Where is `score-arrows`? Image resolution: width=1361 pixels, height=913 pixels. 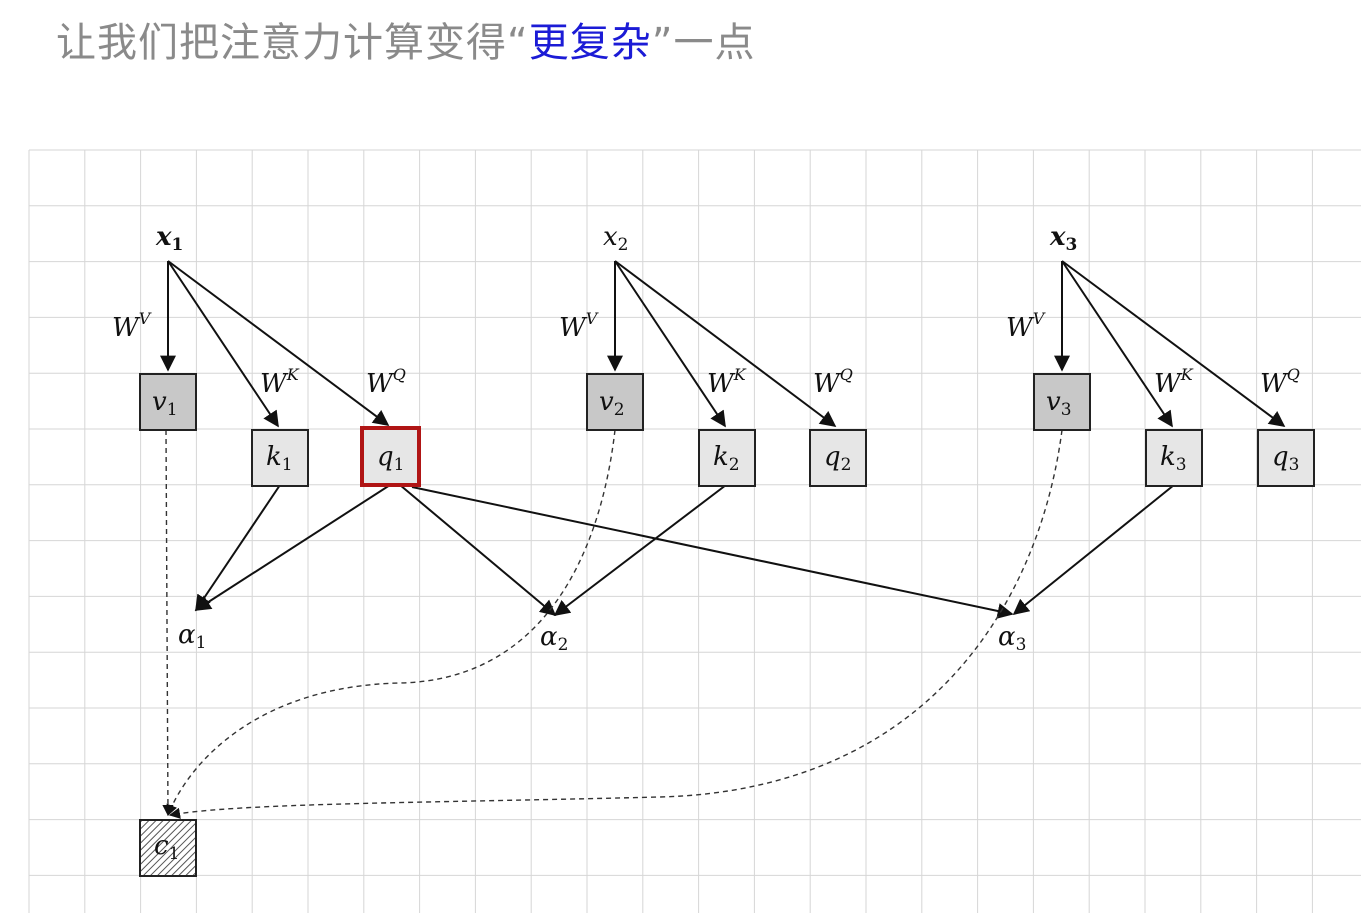
score-arrows is located at coordinates (684, 551).